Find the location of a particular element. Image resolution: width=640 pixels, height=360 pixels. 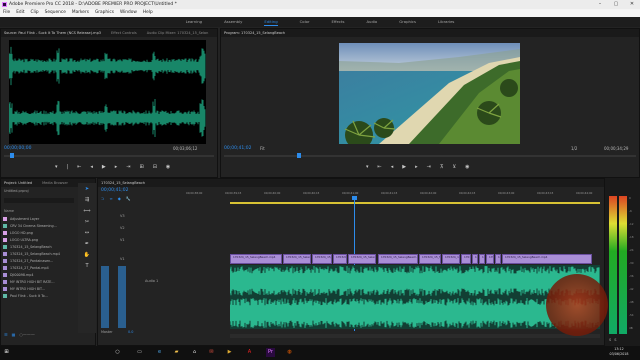

acrobat-icon: A is located at coordinates (249, 352).